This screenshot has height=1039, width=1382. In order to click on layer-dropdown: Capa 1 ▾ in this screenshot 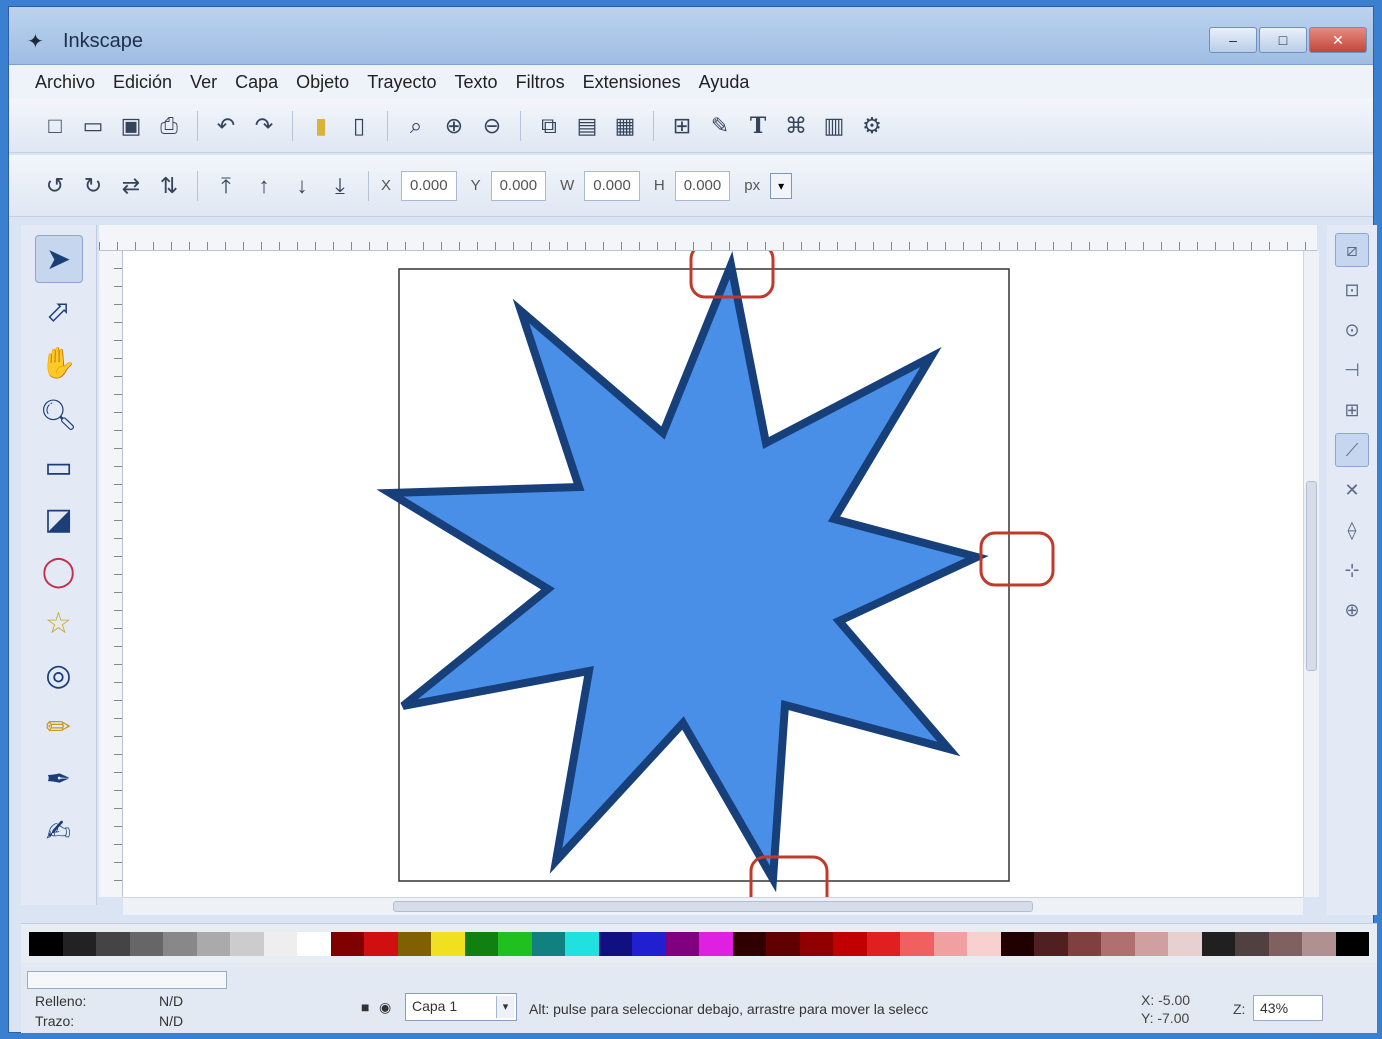, I will do `click(461, 1007)`.